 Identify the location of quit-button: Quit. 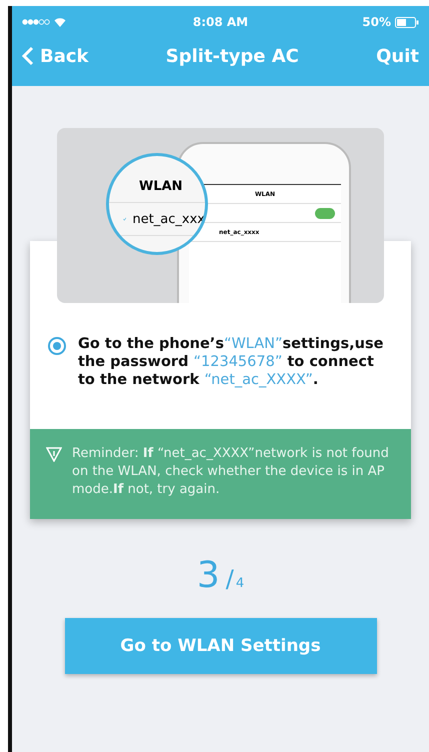
(397, 56).